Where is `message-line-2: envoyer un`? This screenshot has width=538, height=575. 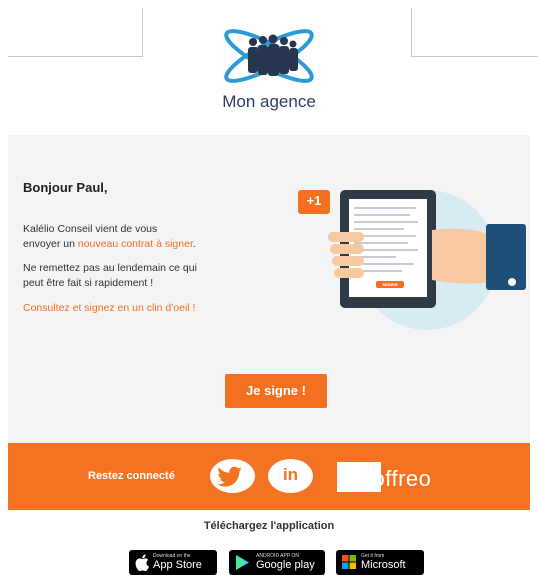
message-line-2: envoyer un is located at coordinates (50, 244).